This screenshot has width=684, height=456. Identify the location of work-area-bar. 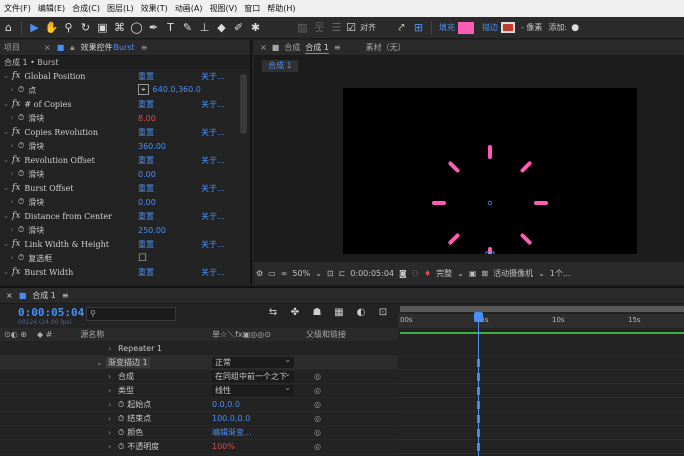
(542, 309).